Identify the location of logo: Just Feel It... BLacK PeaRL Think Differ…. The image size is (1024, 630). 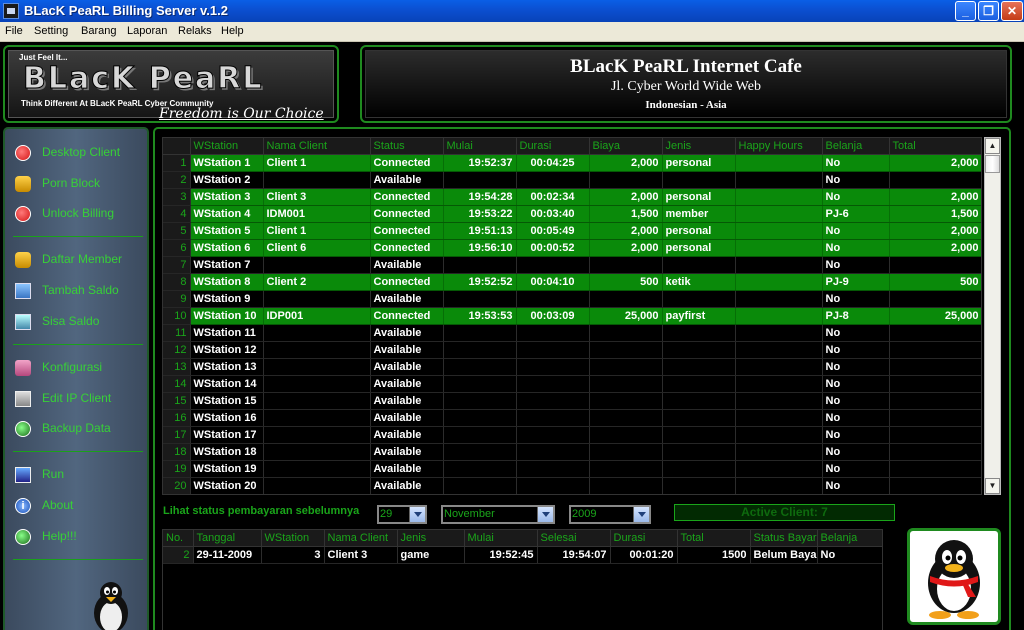
(171, 86).